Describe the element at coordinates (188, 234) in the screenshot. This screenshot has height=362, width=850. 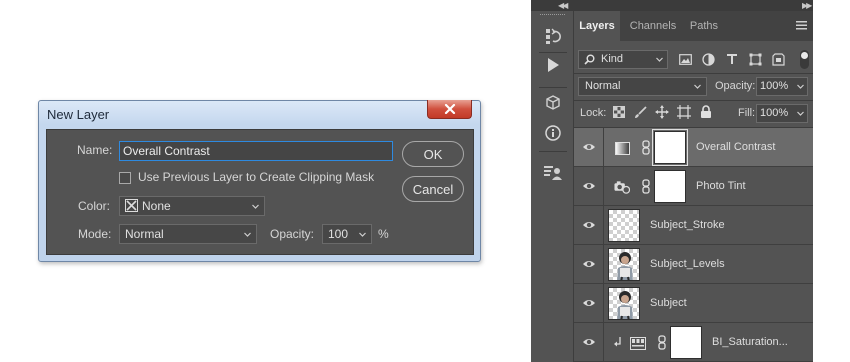
I see `mode-select: Normal` at that location.